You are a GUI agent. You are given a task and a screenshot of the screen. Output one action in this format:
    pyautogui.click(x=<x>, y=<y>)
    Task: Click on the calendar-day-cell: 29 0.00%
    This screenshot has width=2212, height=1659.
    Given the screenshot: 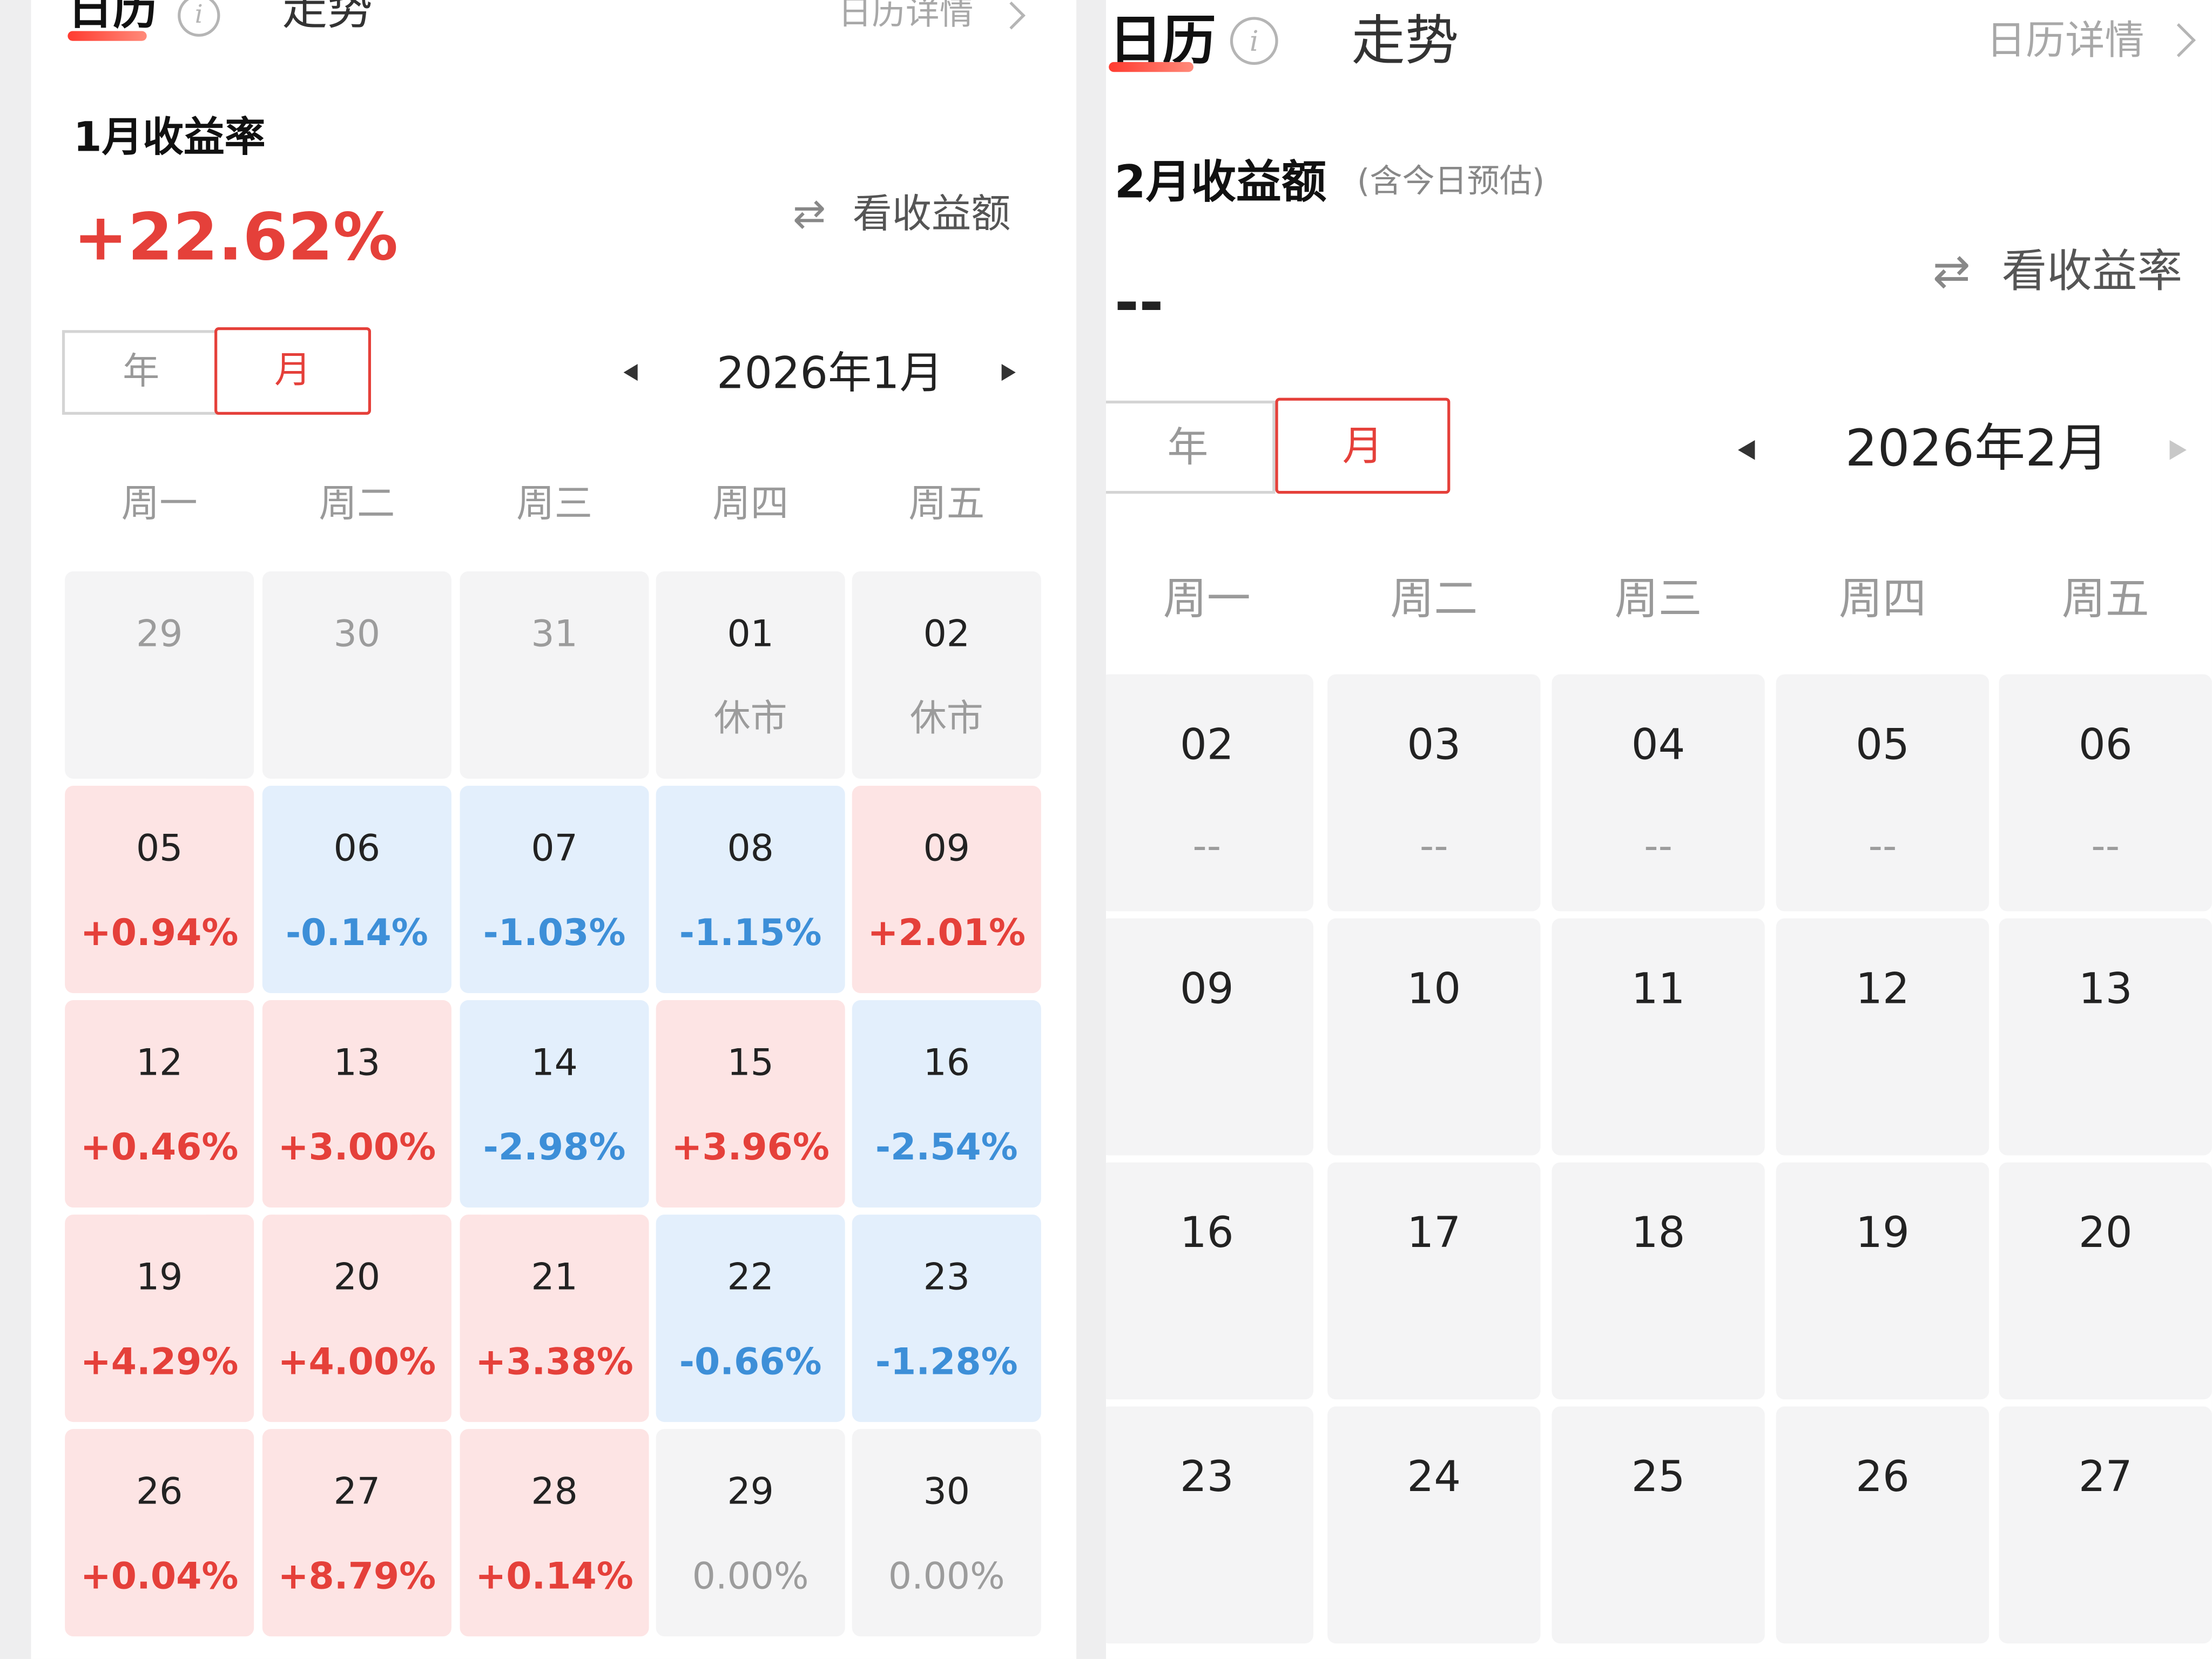 What is the action you would take?
    pyautogui.click(x=750, y=1533)
    